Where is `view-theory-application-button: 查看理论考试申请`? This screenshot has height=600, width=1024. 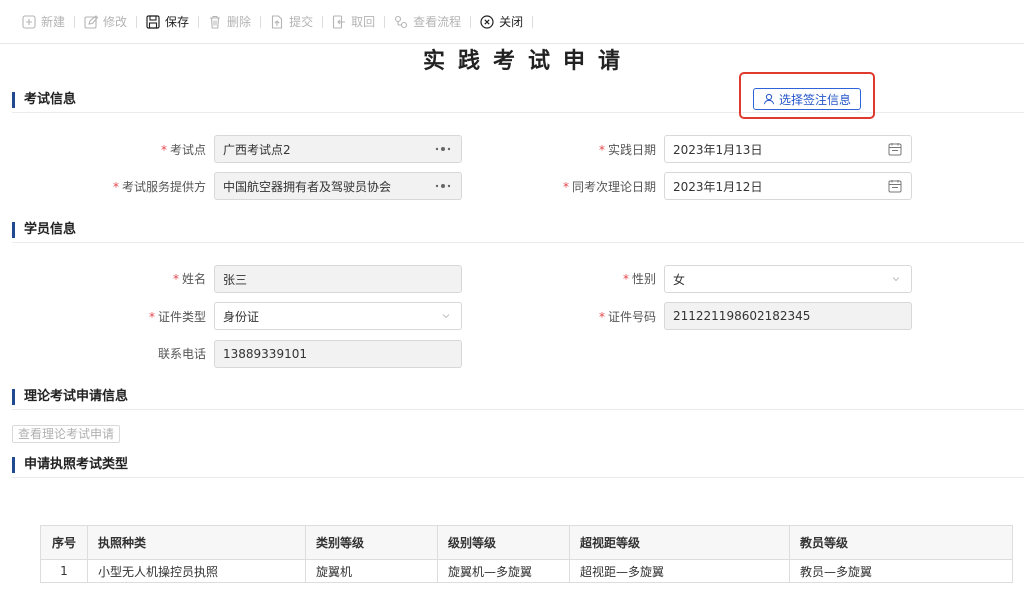
view-theory-application-button: 查看理论考试申请 is located at coordinates (66, 434).